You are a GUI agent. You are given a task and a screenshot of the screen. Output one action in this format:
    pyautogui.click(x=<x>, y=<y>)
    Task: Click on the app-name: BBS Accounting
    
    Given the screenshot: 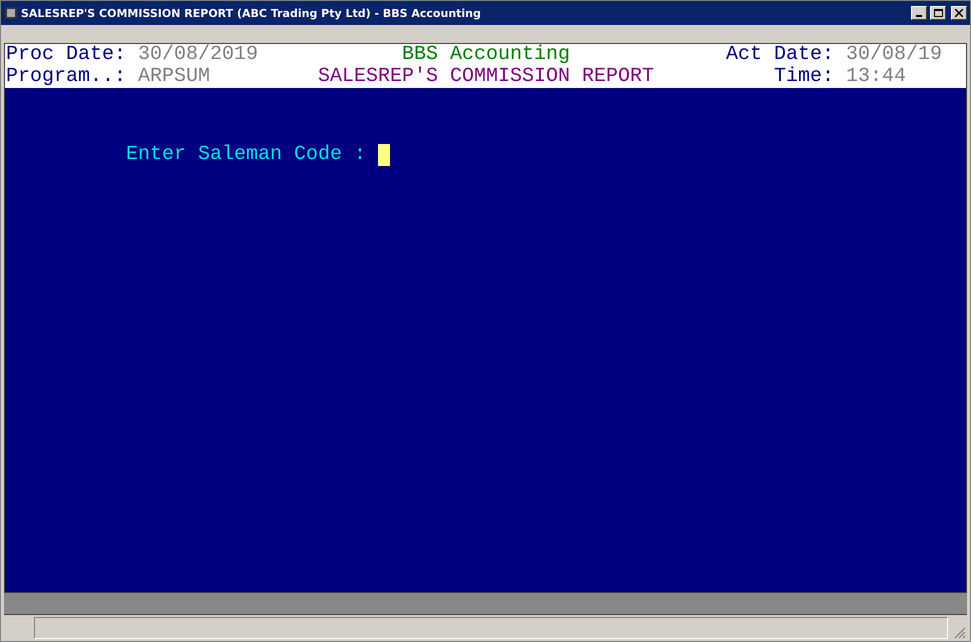 What is the action you would take?
    pyautogui.click(x=486, y=55)
    